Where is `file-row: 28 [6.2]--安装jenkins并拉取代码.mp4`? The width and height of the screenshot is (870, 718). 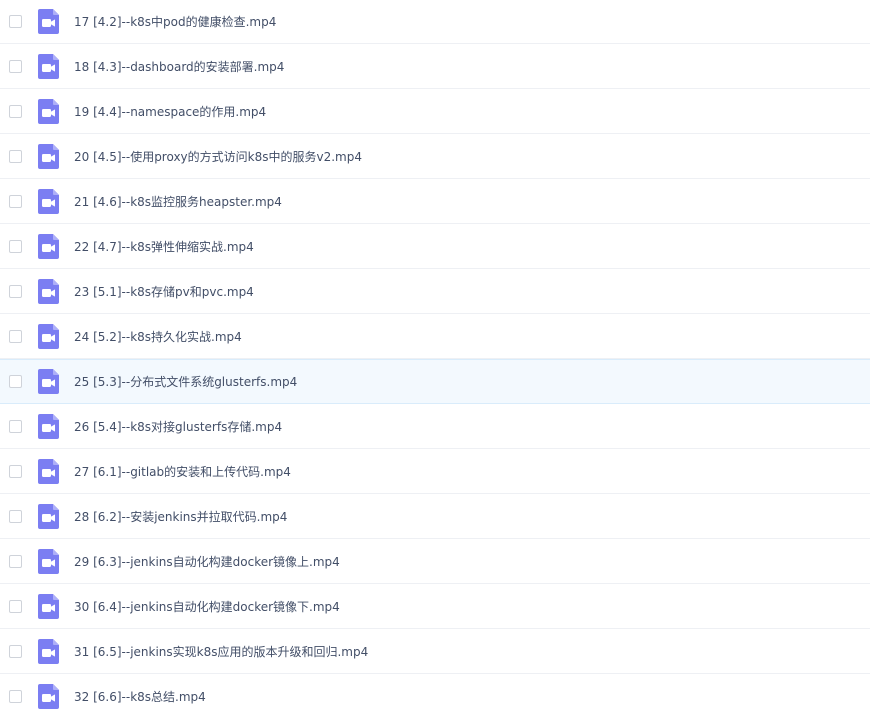
file-row: 28 [6.2]--安装jenkins并拉取代码.mp4 is located at coordinates (435, 516).